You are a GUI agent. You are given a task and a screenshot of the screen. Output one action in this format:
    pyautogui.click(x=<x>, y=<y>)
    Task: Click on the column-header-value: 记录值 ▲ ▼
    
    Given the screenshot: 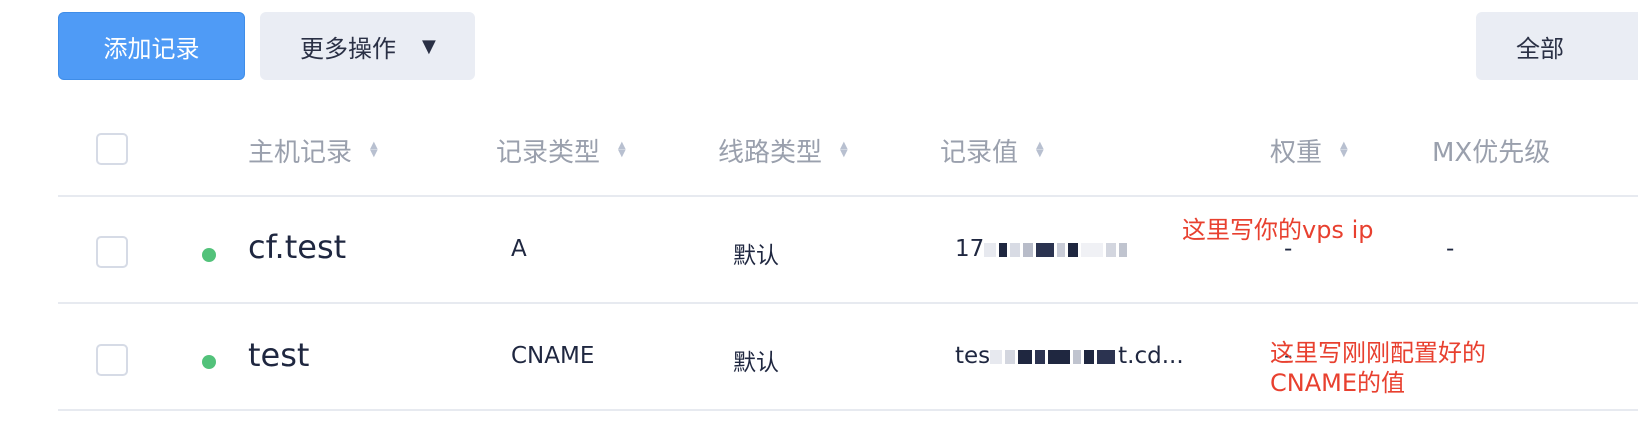 What is the action you would take?
    pyautogui.click(x=992, y=150)
    